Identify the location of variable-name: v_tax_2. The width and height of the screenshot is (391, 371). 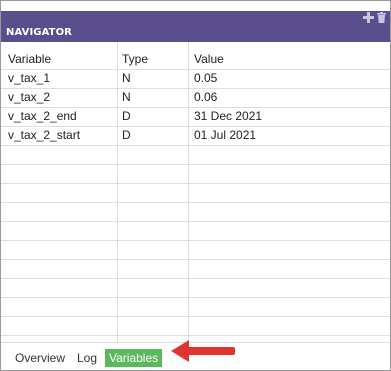
(29, 97).